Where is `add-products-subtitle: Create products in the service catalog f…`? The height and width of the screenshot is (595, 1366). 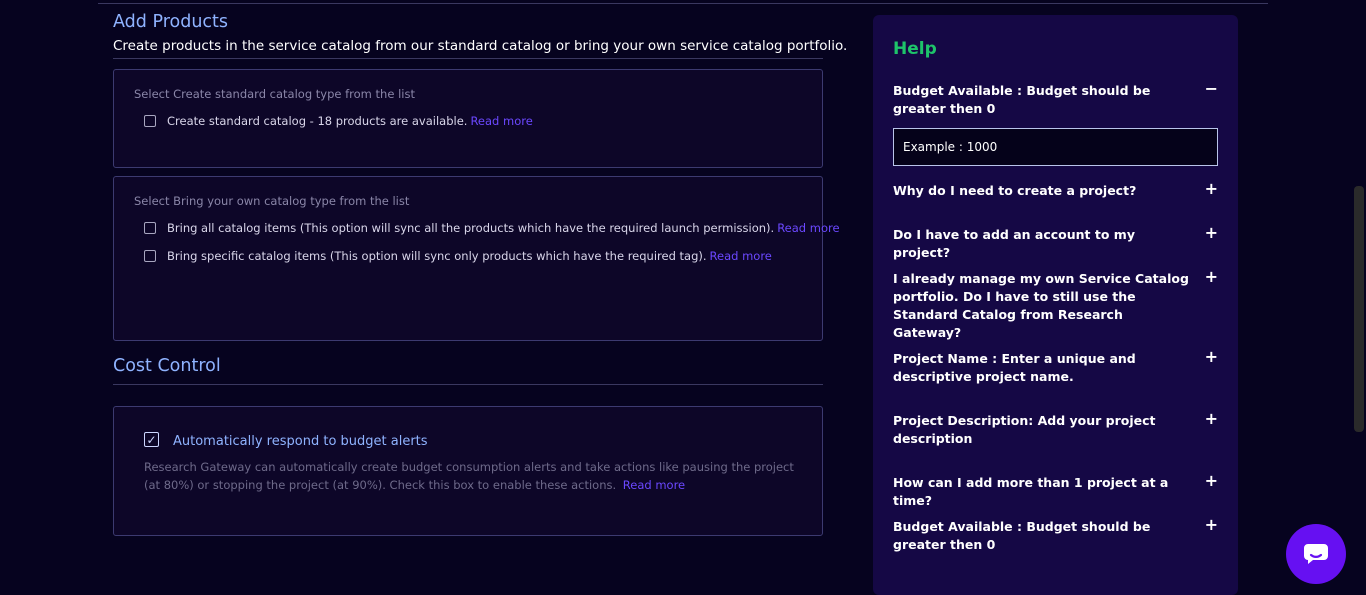 add-products-subtitle: Create products in the service catalog f… is located at coordinates (480, 46).